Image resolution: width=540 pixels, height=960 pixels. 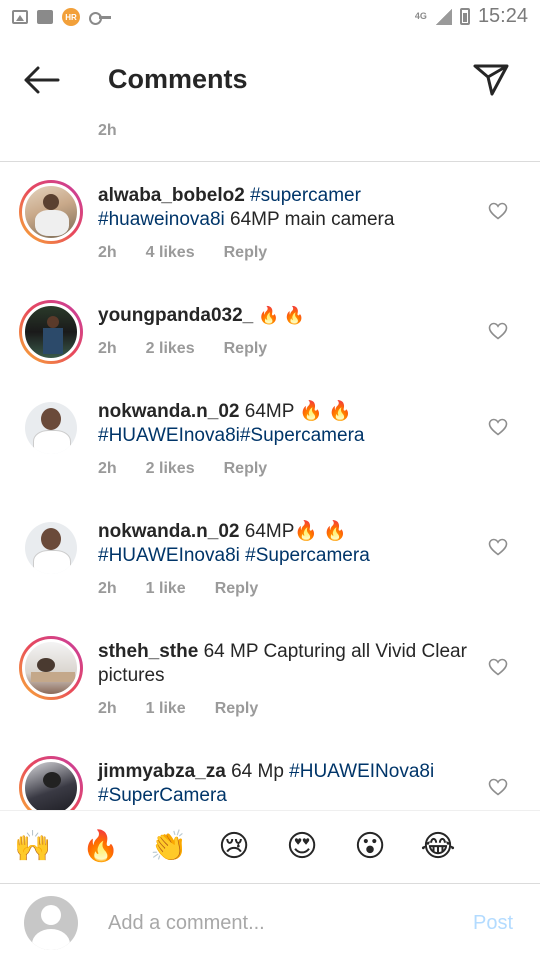 I want to click on hashtag-link: #SuperCamera, so click(x=162, y=795).